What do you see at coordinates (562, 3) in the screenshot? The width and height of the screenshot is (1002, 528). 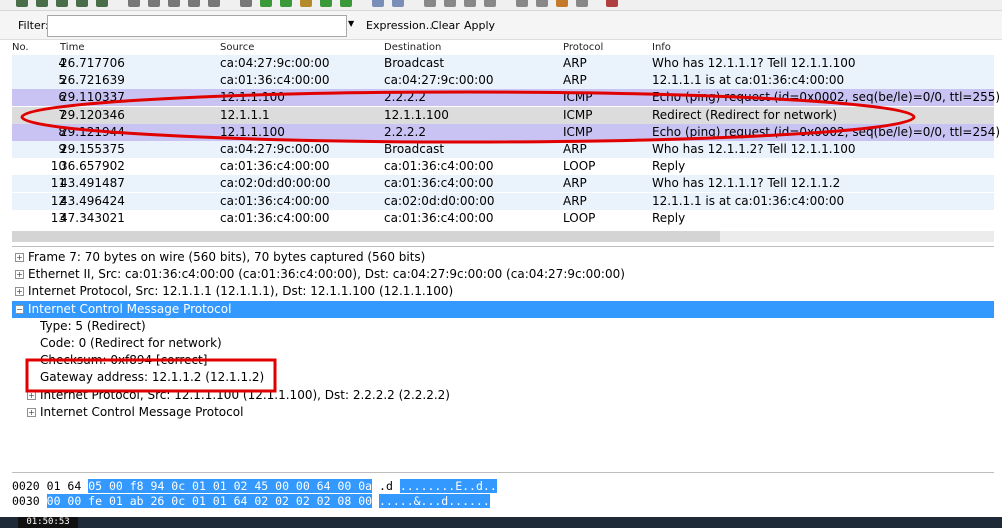 I see `coloring-rules-icon` at bounding box center [562, 3].